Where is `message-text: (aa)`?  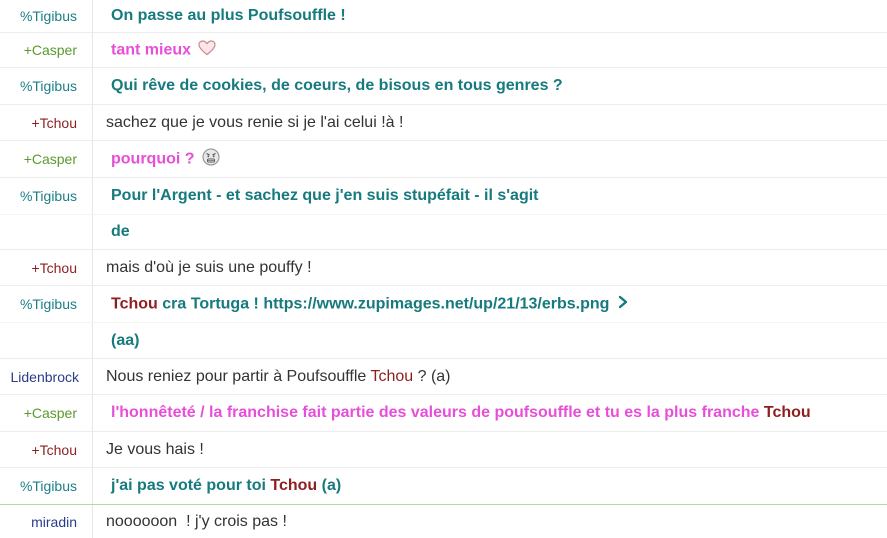
message-text: (aa) is located at coordinates (125, 340).